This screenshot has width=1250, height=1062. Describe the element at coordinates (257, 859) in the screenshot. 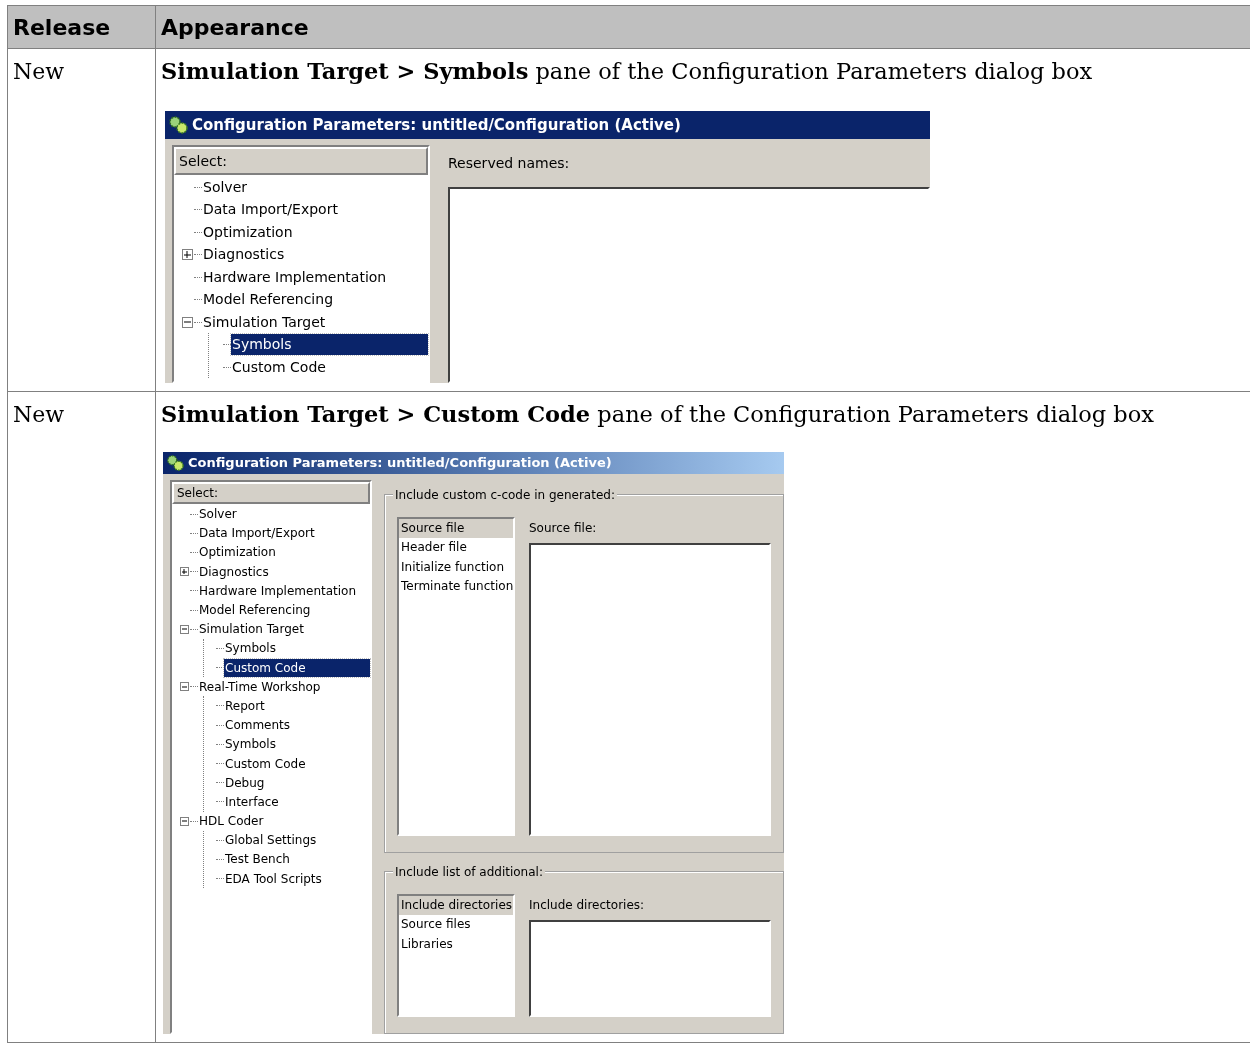

I see `tree-item: Test Bench` at that location.